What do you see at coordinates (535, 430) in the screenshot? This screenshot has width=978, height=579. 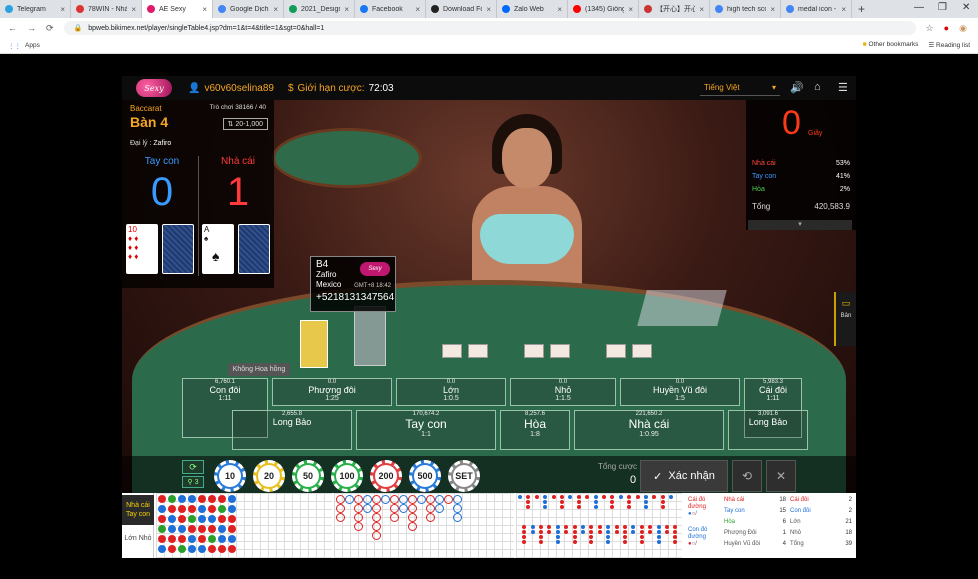 I see `bet-zone: 8,257.6 Hòa 1:8` at bounding box center [535, 430].